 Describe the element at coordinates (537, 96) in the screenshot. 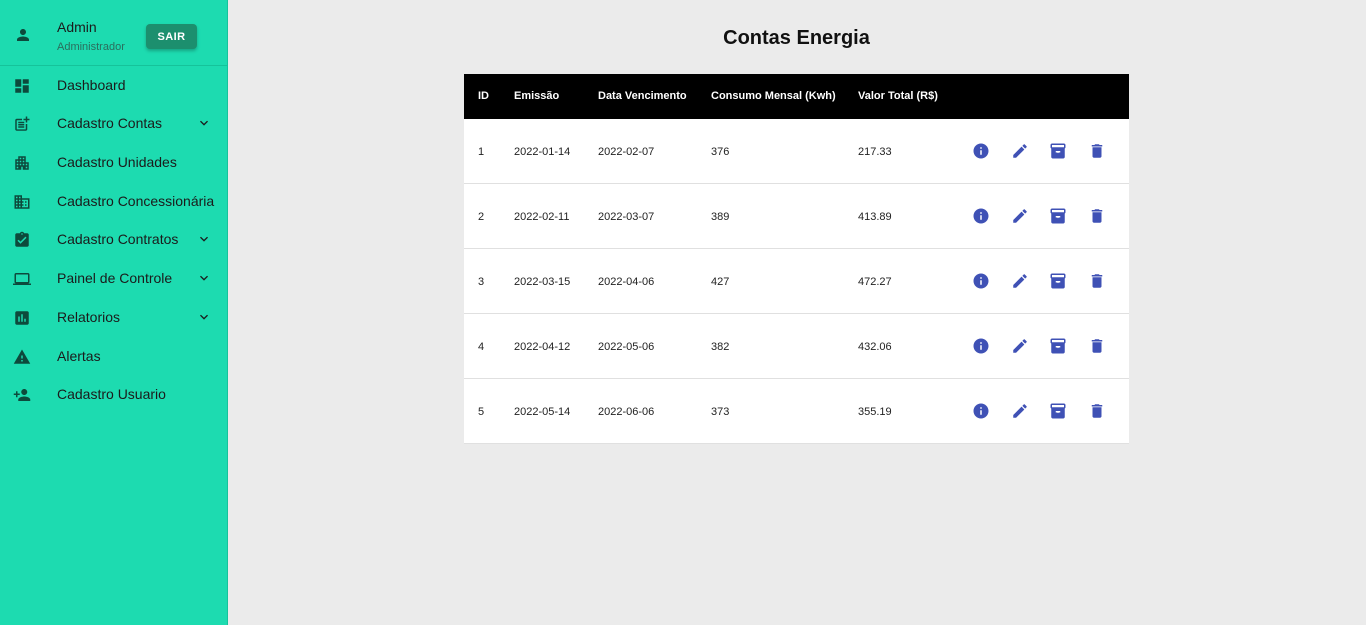

I see `header-emissao: Emissão` at that location.